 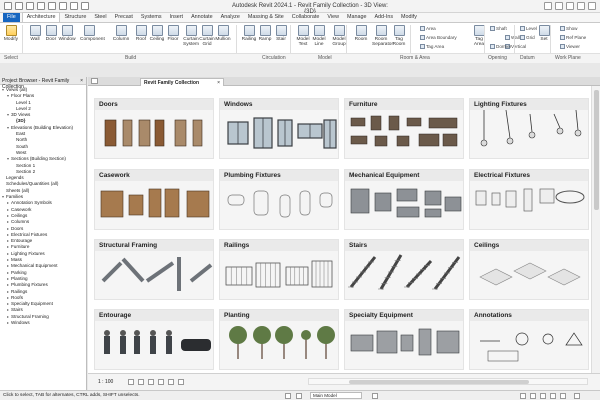 What do you see at coordinates (595, 229) in the screenshot?
I see `vertical-scrollbar` at bounding box center [595, 229].